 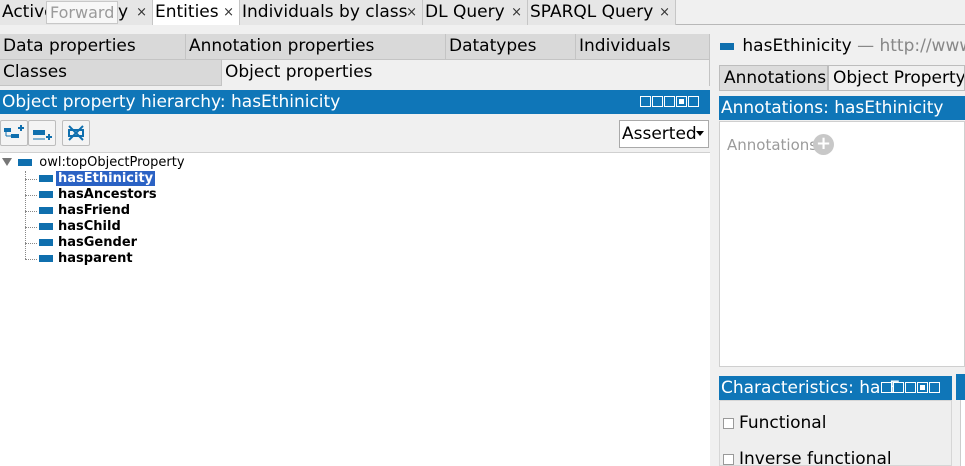 I want to click on add-sibling-icon, so click(x=42, y=135).